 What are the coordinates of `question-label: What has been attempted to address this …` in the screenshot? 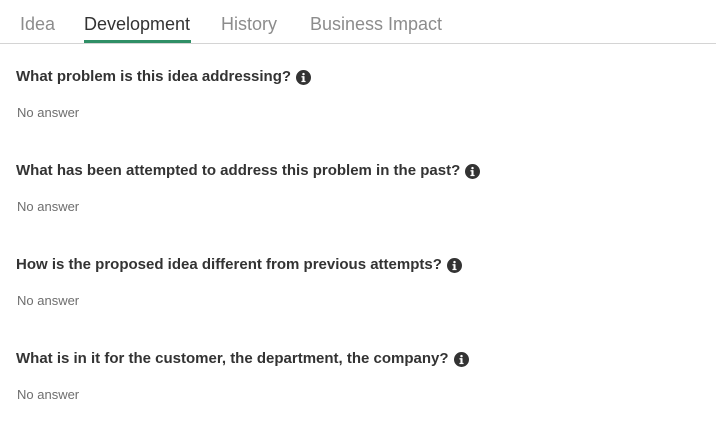 It's located at (238, 170).